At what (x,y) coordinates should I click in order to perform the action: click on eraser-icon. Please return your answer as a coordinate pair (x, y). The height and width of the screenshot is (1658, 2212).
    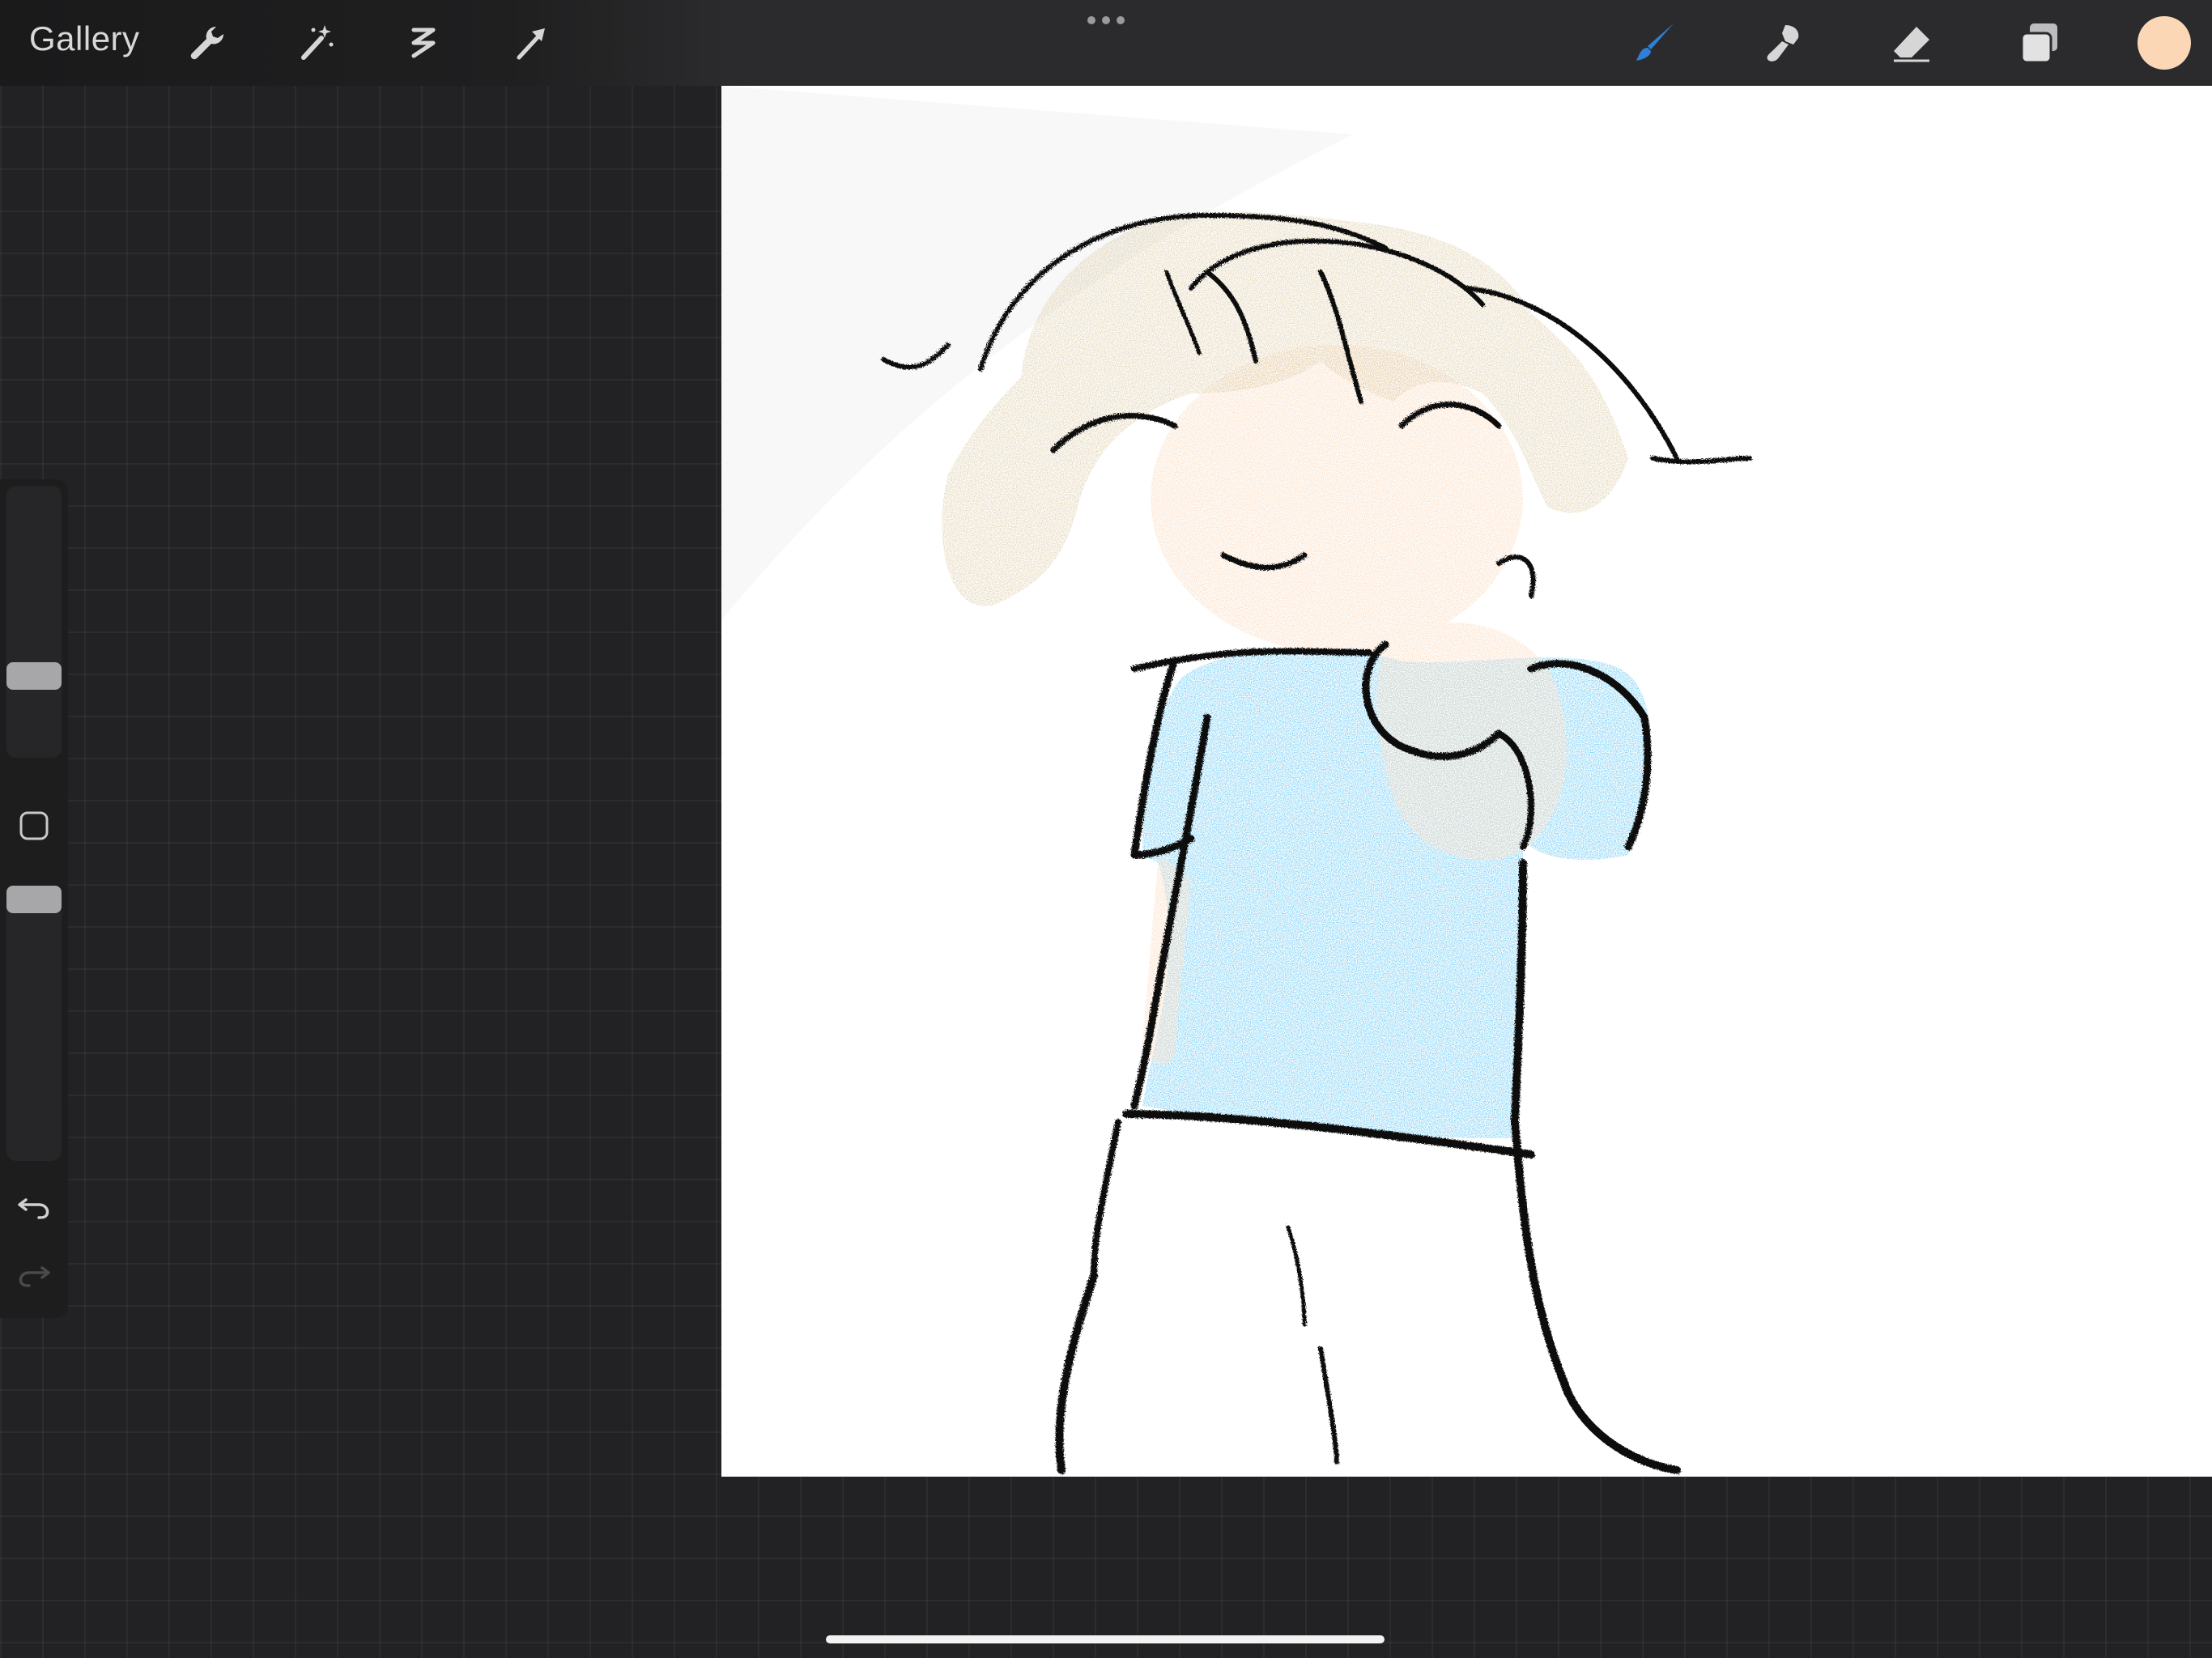
    Looking at the image, I should click on (1912, 44).